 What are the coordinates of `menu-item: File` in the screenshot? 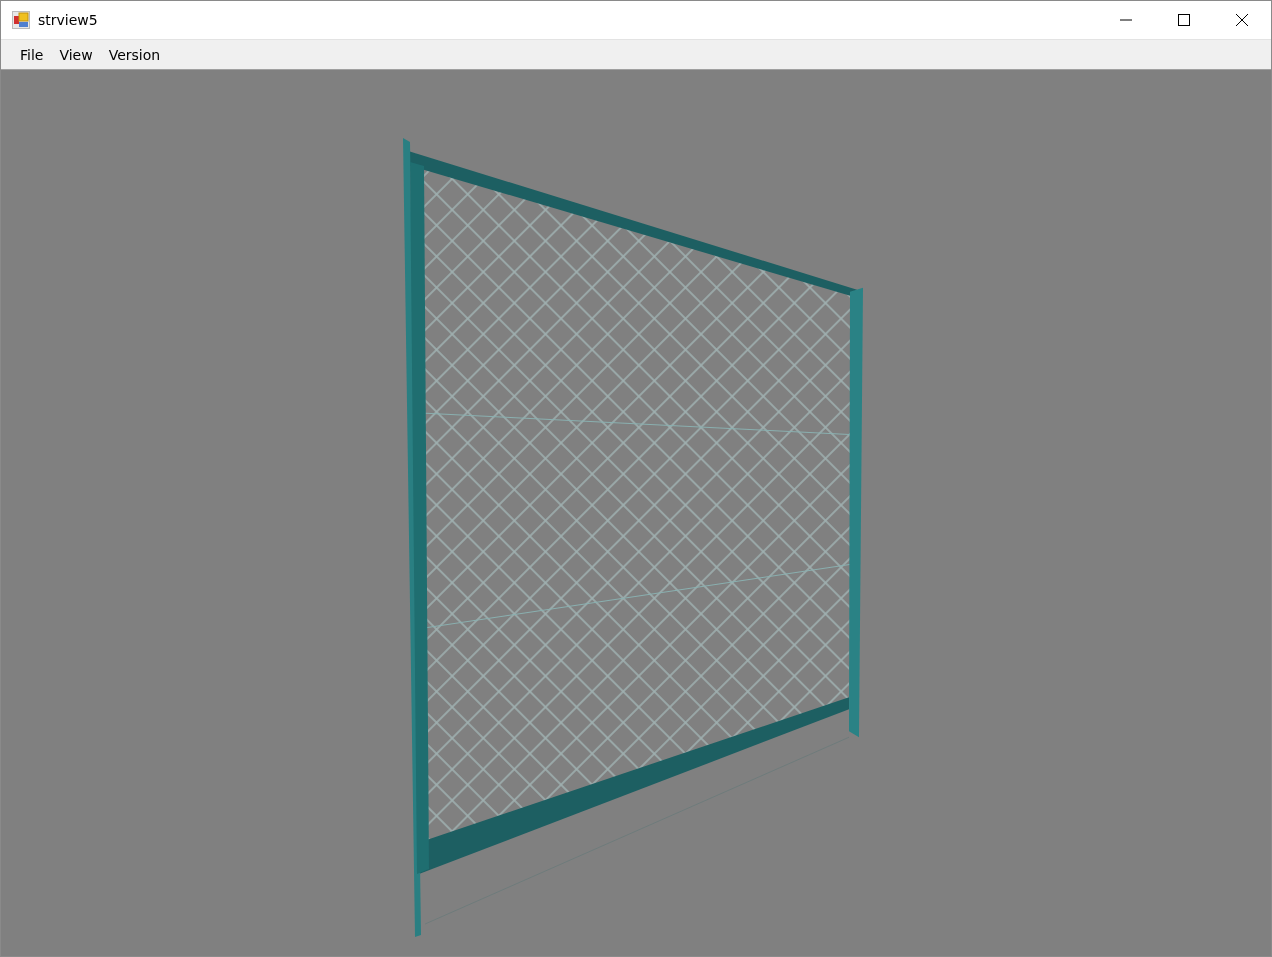 It's located at (32, 54).